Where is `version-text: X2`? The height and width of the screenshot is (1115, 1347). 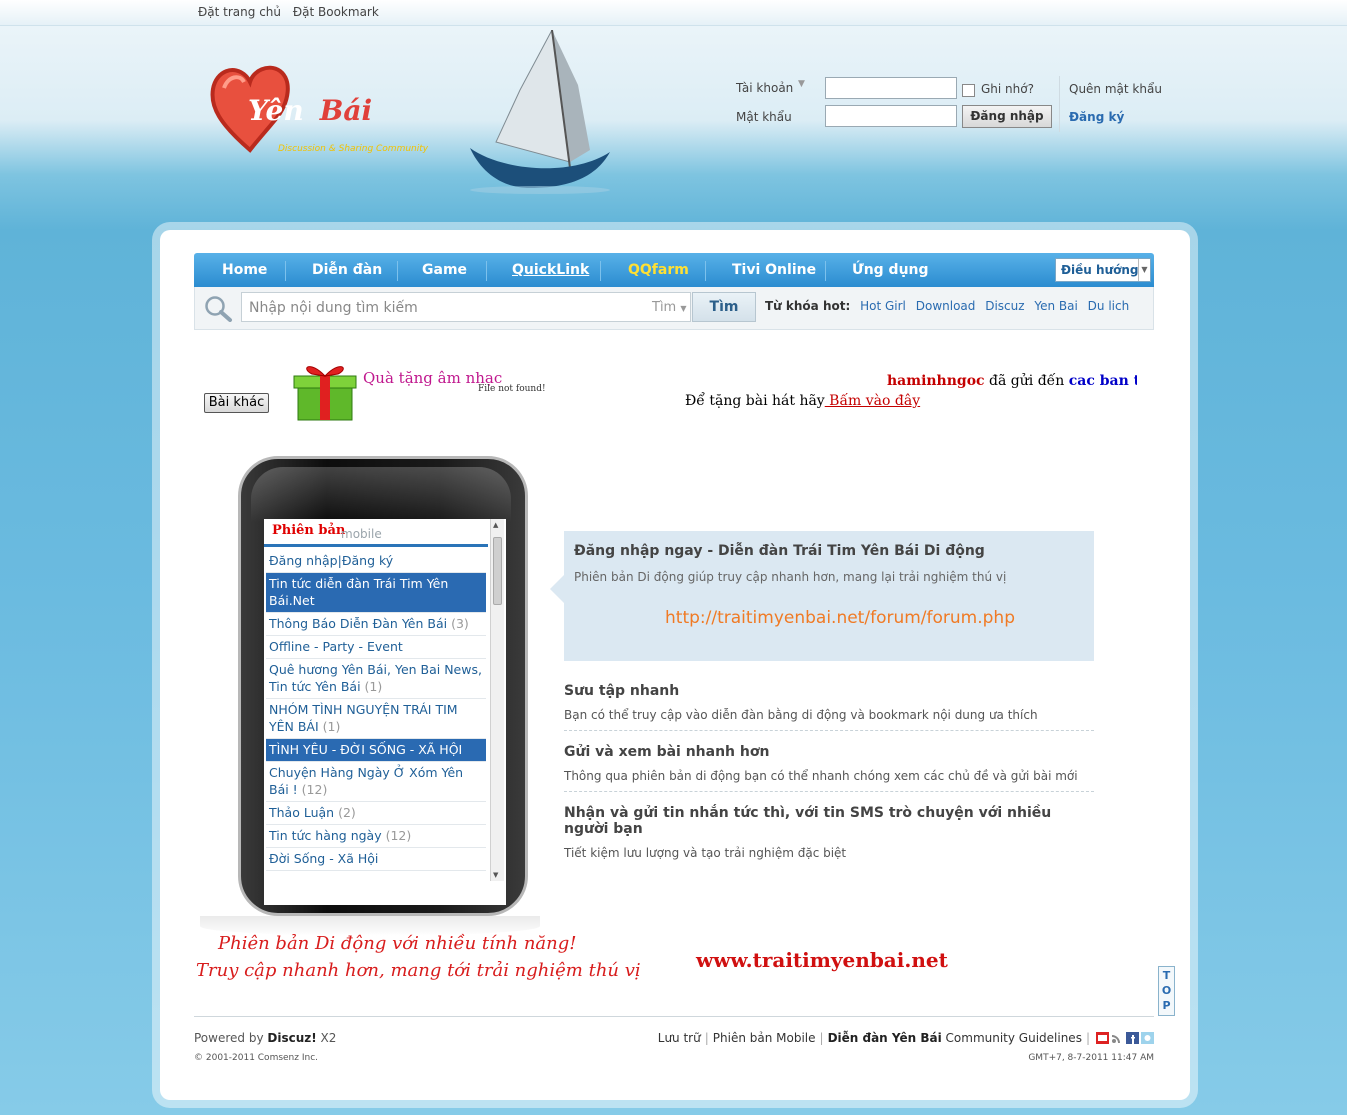 version-text: X2 is located at coordinates (326, 1038).